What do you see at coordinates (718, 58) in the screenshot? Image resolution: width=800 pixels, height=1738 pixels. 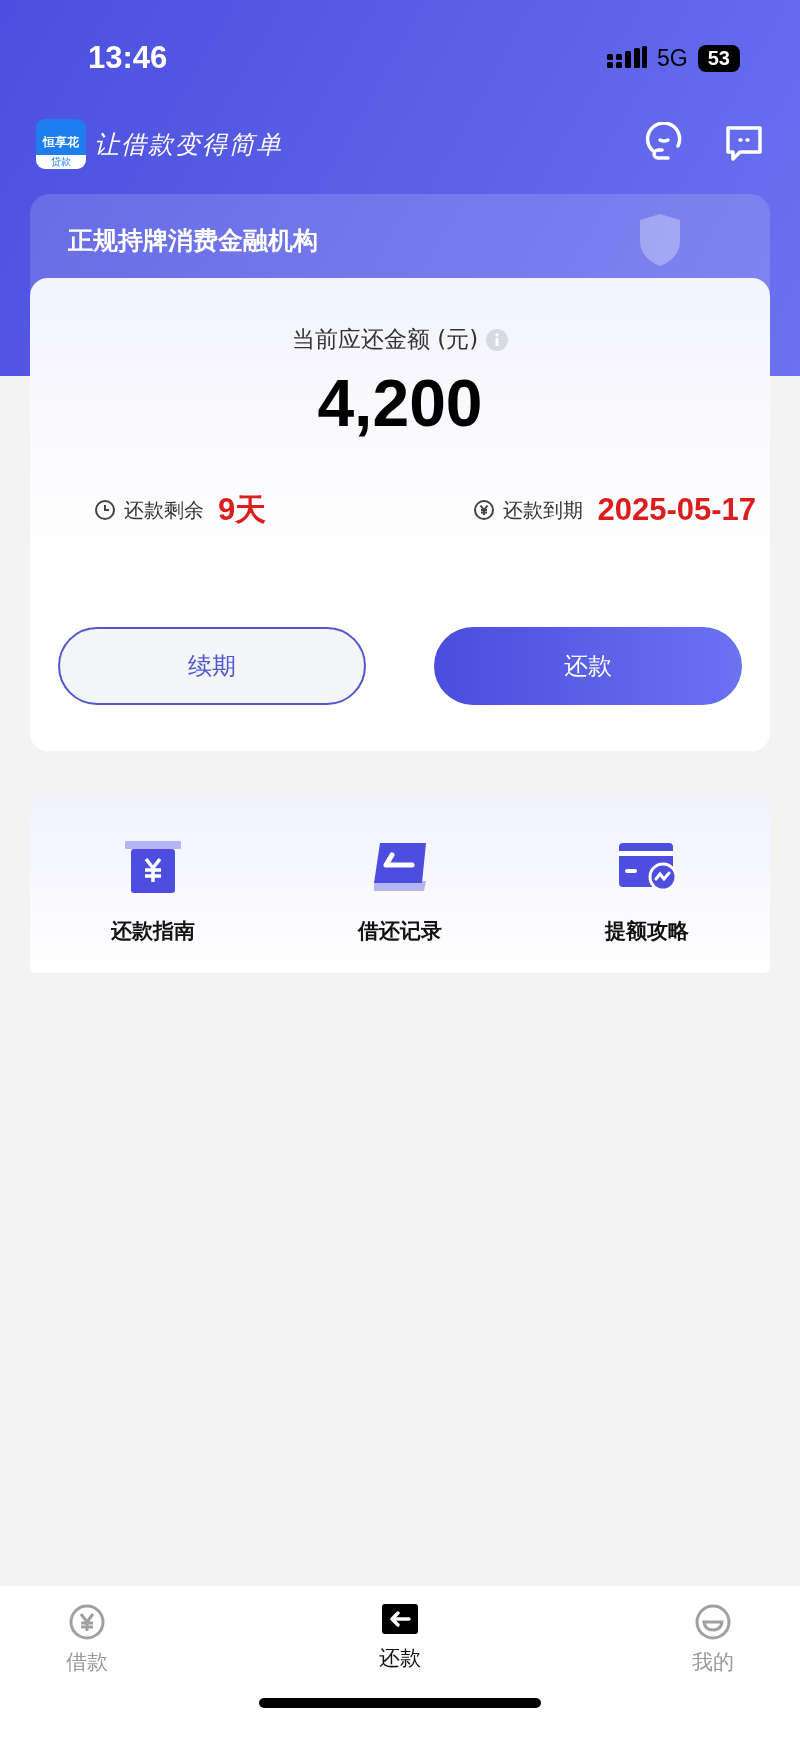 I see `battery-indicator: 53` at bounding box center [718, 58].